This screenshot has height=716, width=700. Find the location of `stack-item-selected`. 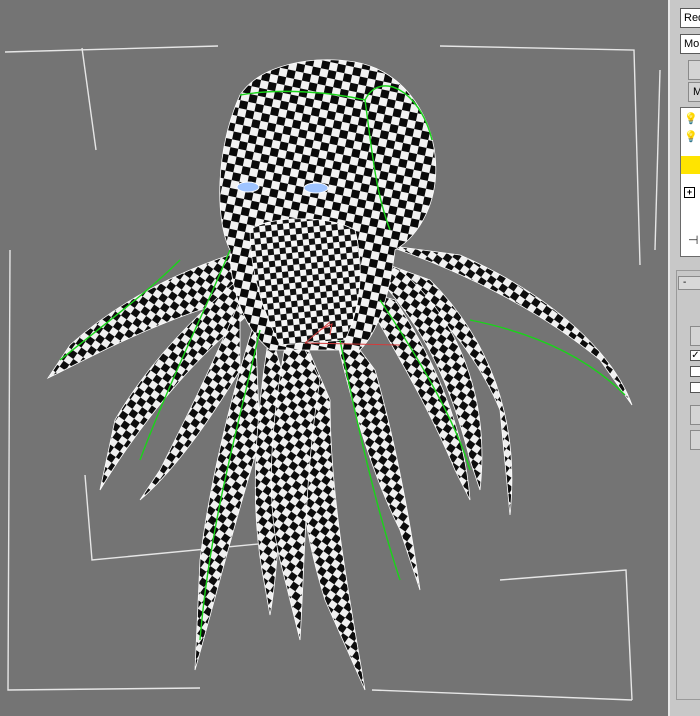

stack-item-selected is located at coordinates (690, 165).